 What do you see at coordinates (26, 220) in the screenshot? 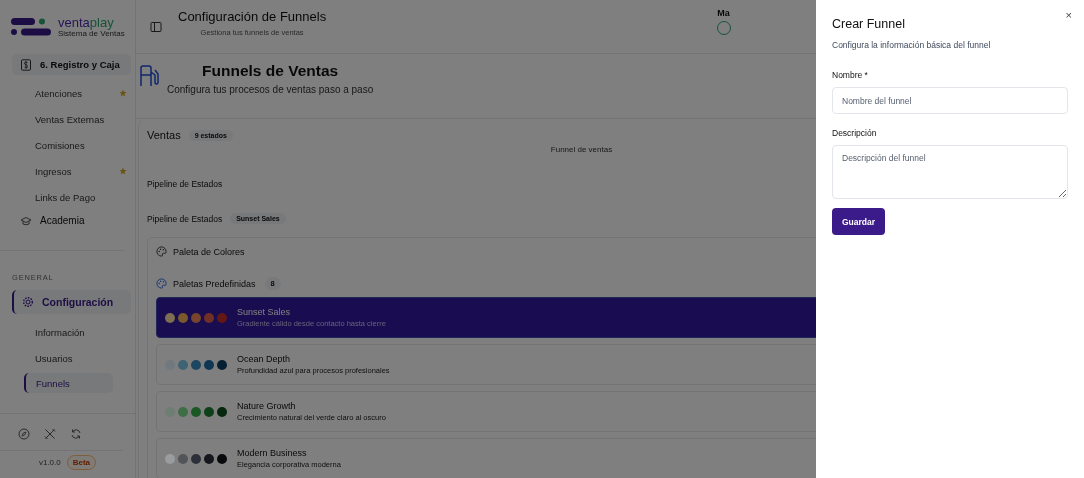
I see `graduation-cap-icon` at bounding box center [26, 220].